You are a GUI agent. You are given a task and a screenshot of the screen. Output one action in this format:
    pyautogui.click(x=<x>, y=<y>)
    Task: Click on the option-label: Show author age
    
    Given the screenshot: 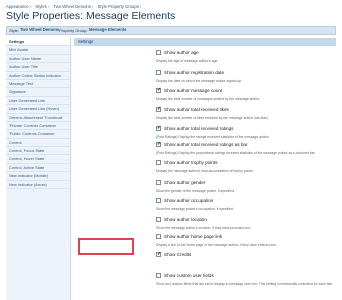 What is the action you would take?
    pyautogui.click(x=181, y=52)
    